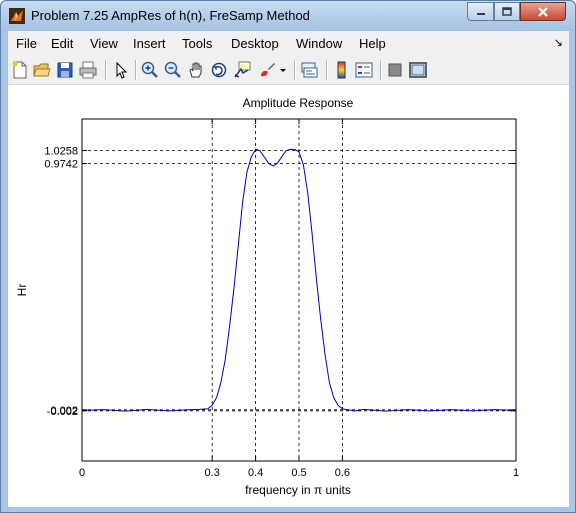  Describe the element at coordinates (283, 70) in the screenshot. I see `brush-dropdown-icon` at that location.